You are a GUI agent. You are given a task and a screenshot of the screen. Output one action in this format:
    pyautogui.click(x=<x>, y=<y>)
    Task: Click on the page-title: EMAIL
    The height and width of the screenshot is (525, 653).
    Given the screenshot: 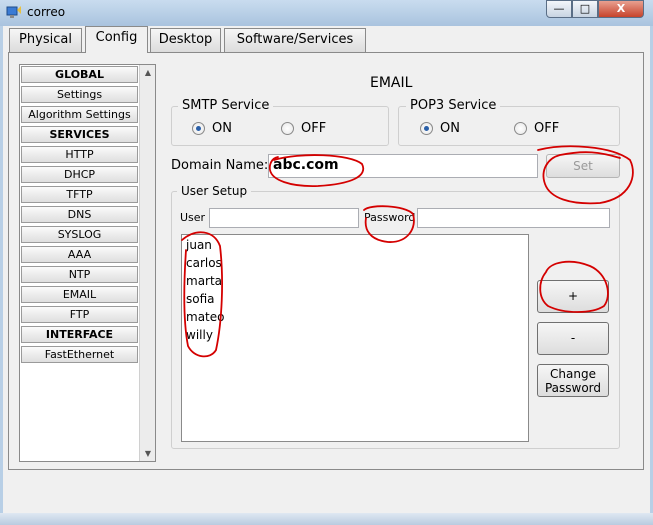 What is the action you would take?
    pyautogui.click(x=391, y=83)
    